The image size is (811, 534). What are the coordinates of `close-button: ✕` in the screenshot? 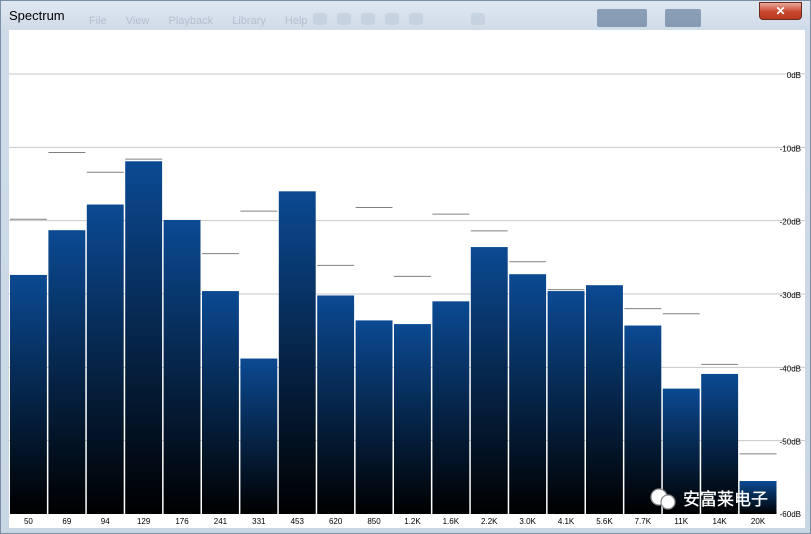 It's located at (780, 11).